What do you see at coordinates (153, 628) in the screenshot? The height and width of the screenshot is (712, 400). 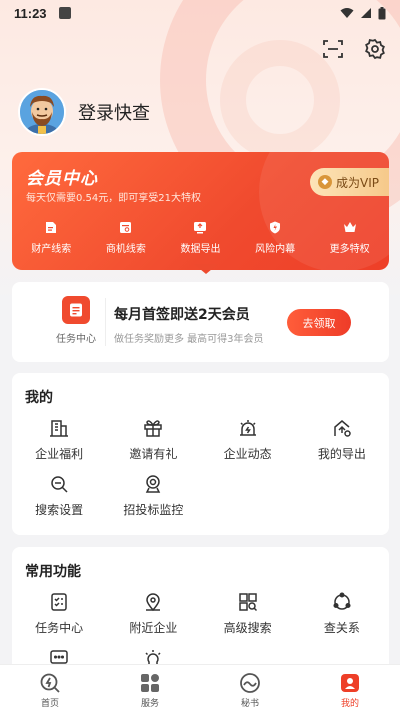 I see `common-item-label: 附近企业` at bounding box center [153, 628].